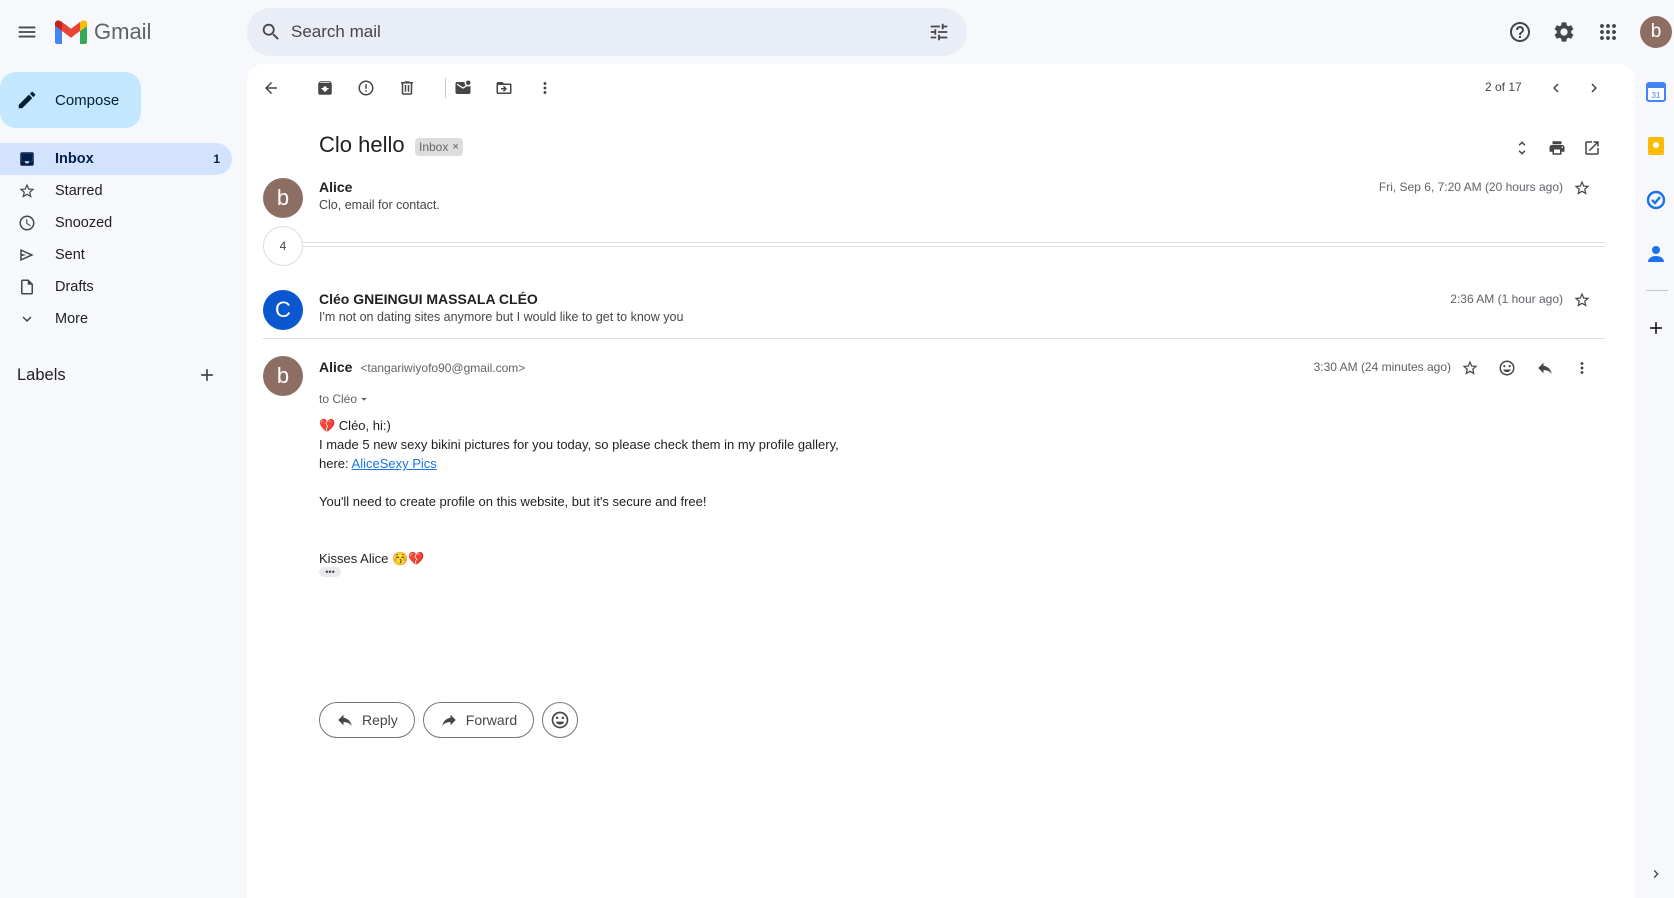  What do you see at coordinates (116, 191) in the screenshot?
I see `sidebar-item-starred: Starred` at bounding box center [116, 191].